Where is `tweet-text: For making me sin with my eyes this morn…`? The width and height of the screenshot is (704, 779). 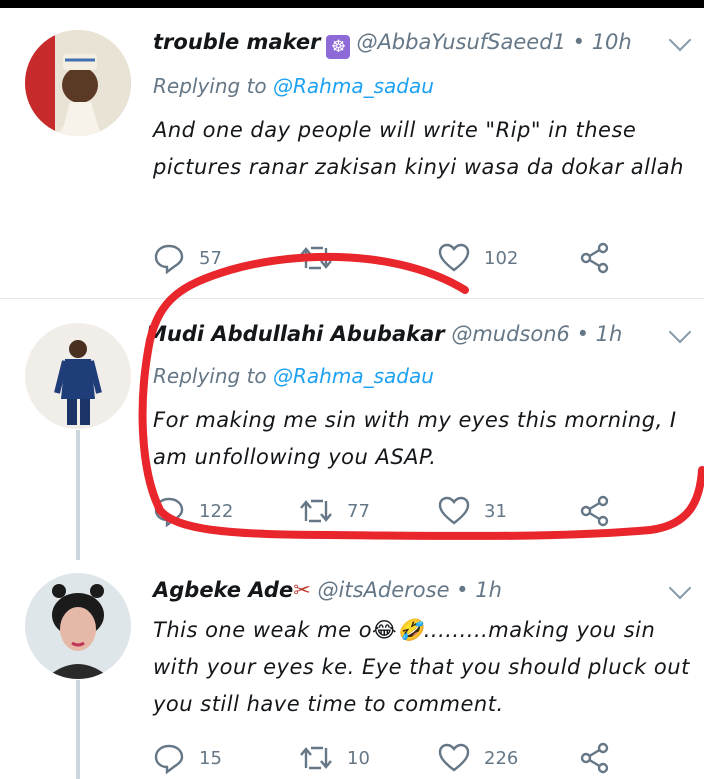
tweet-text: For making me sin with my eyes this morn… is located at coordinates (415, 438).